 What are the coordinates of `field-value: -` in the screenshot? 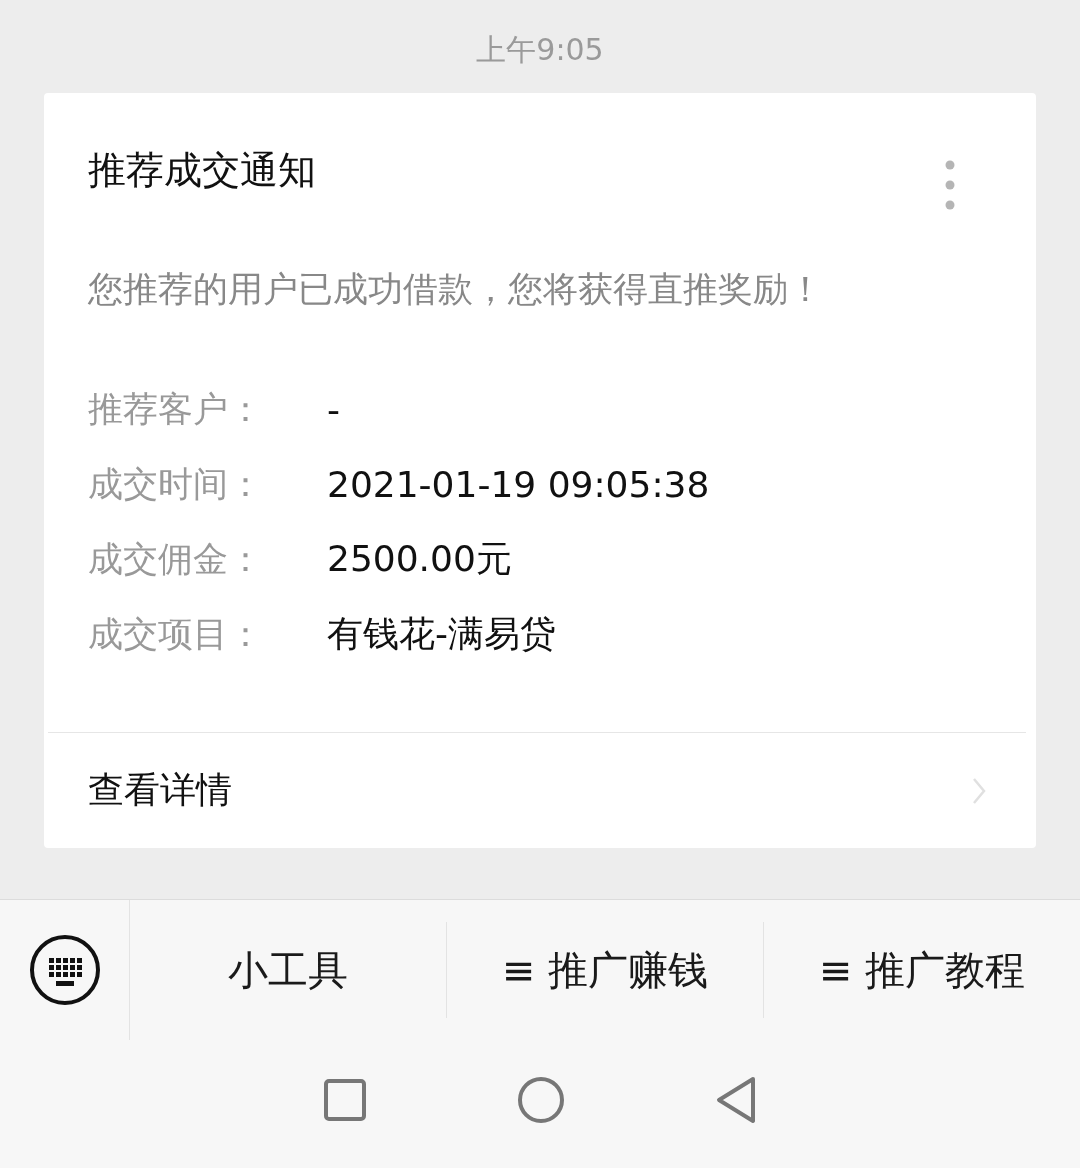 It's located at (333, 409).